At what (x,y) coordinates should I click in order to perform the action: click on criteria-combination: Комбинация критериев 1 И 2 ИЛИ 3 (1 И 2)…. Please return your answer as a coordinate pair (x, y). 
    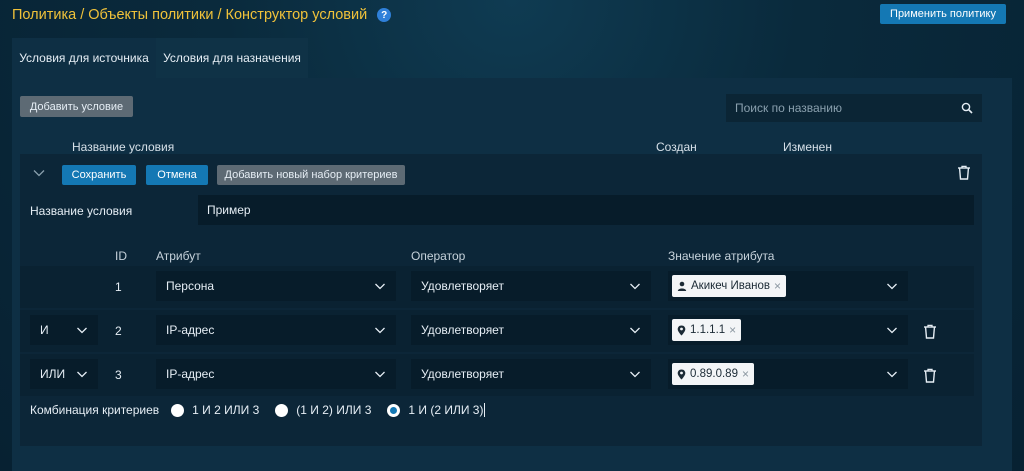
    Looking at the image, I should click on (265, 410).